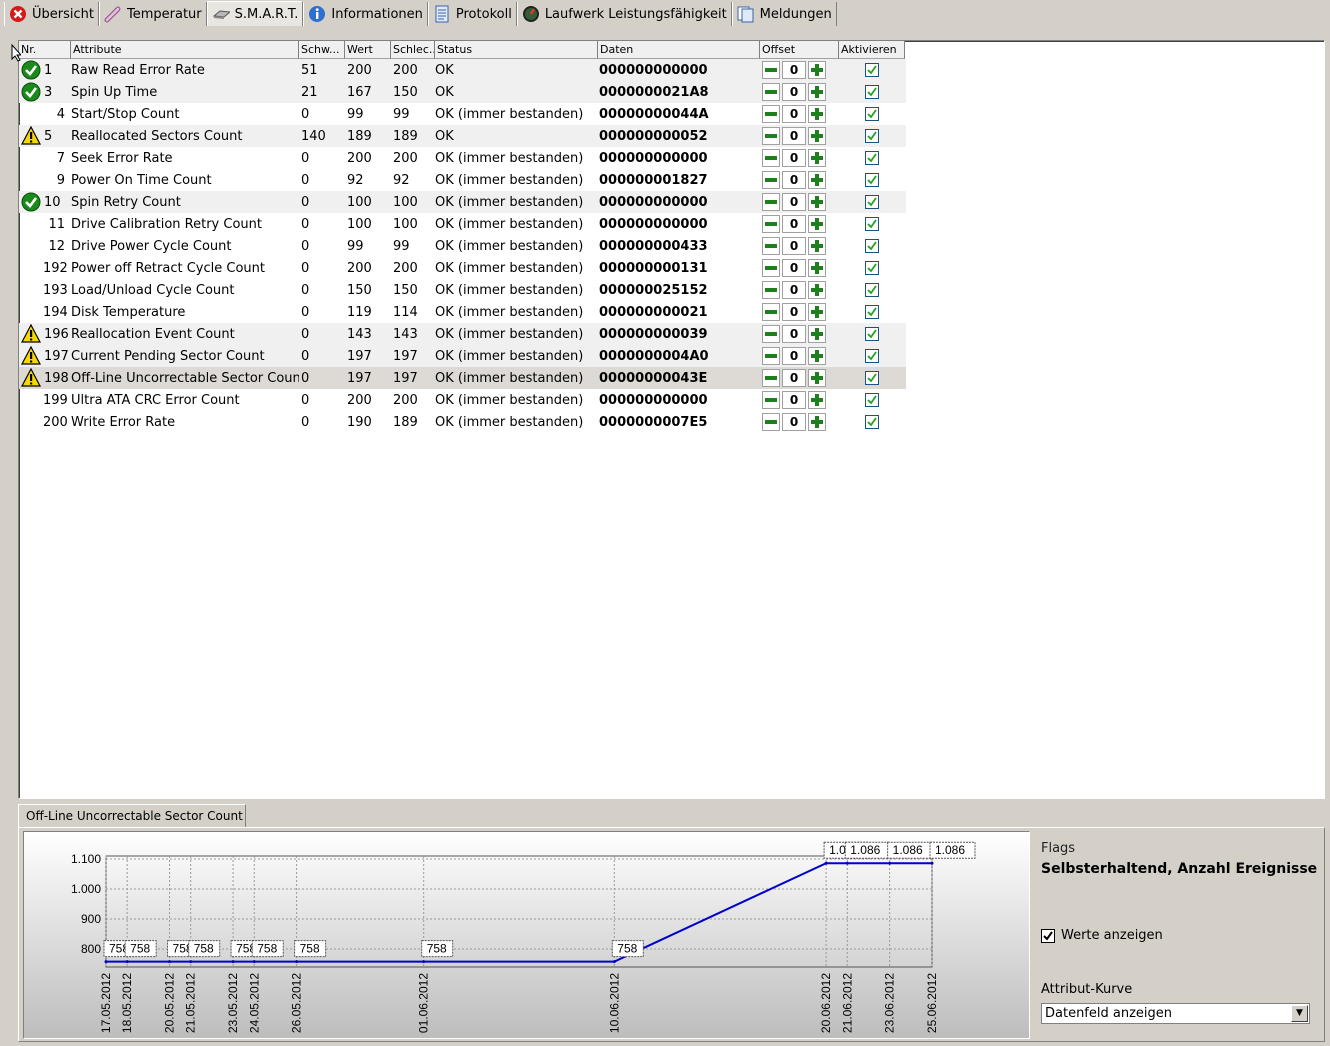 Image resolution: width=1330 pixels, height=1046 pixels. I want to click on column-header: Status, so click(516, 50).